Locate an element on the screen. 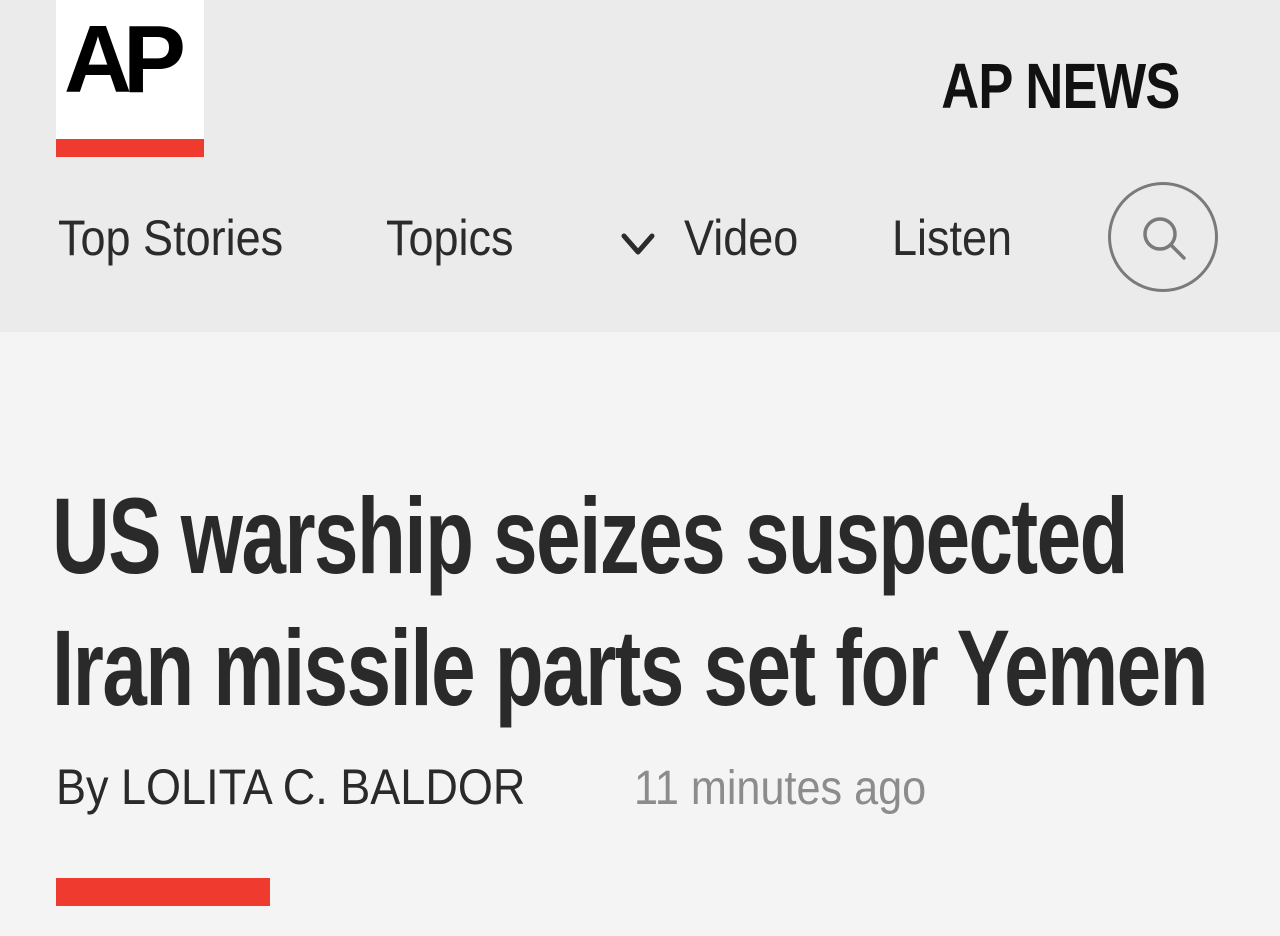 Image resolution: width=1280 pixels, height=936 pixels. ap-logo-text: AP is located at coordinates (125, 59).